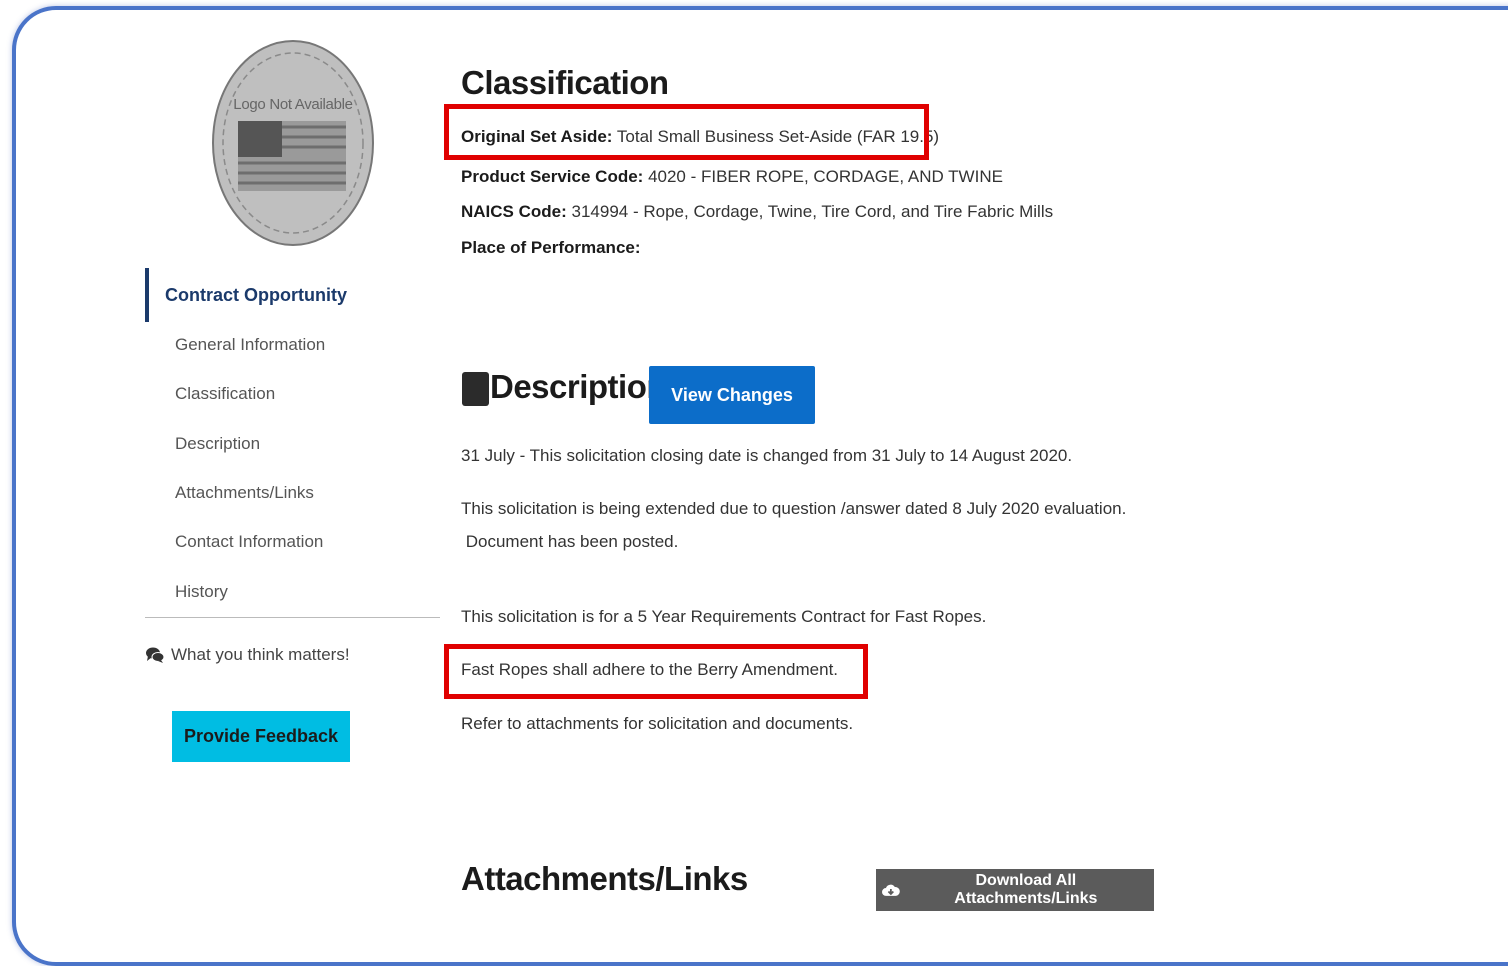  I want to click on psc-label: Product Service Code:, so click(552, 176).